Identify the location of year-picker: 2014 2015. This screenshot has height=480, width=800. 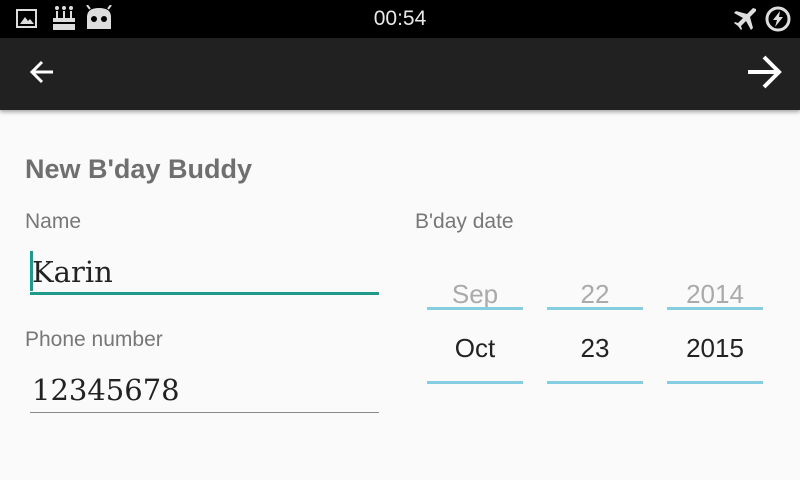
(715, 340).